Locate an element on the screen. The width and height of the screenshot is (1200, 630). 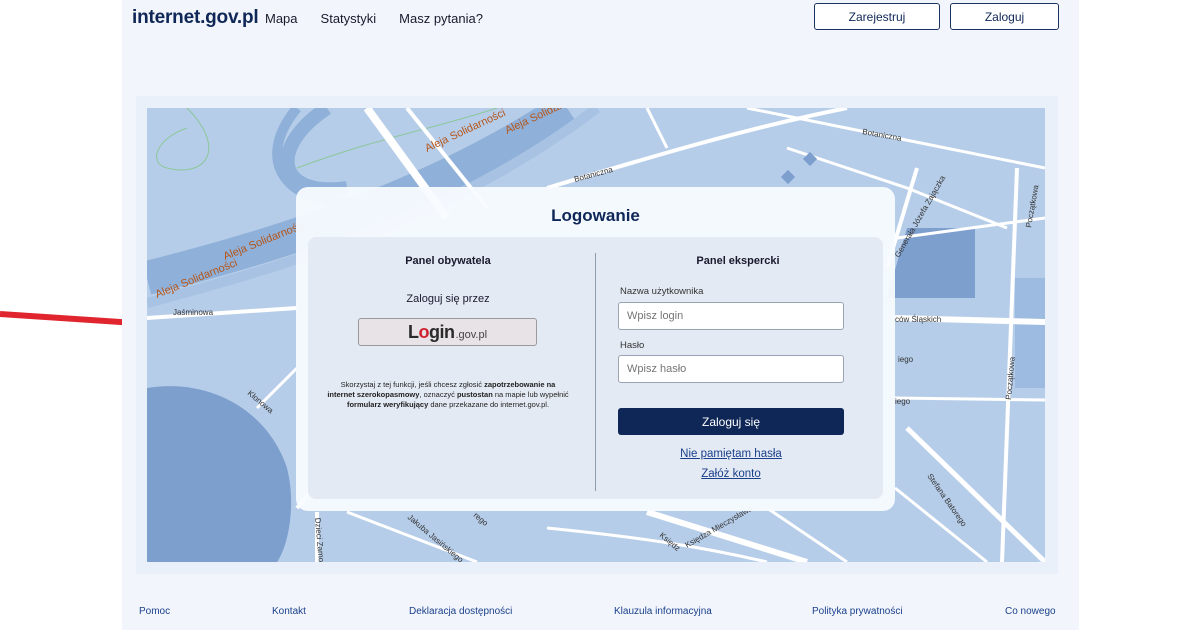
footer-info-clause-link: Klauzula informacyjna is located at coordinates (663, 611).